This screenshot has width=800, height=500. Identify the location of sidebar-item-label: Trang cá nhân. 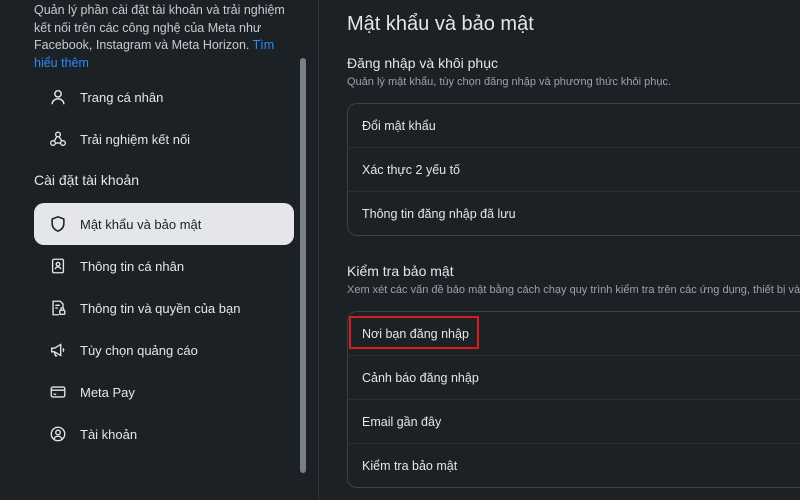
(122, 97).